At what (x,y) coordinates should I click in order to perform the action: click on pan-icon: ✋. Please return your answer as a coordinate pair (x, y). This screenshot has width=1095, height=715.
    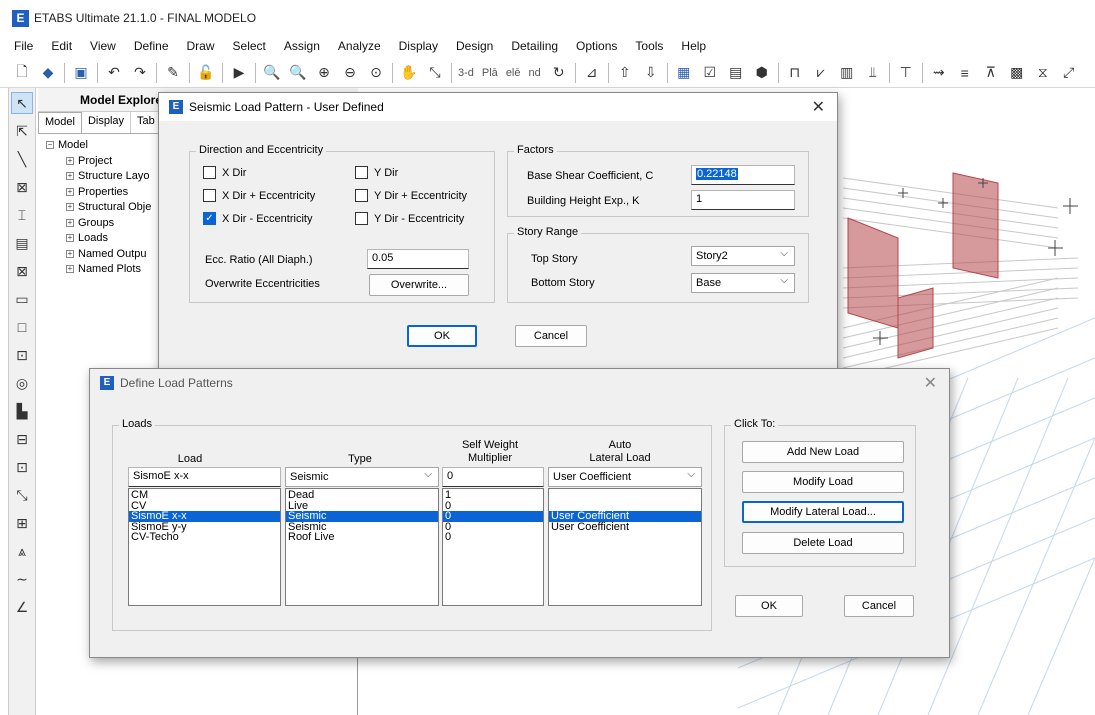
    Looking at the image, I should click on (409, 73).